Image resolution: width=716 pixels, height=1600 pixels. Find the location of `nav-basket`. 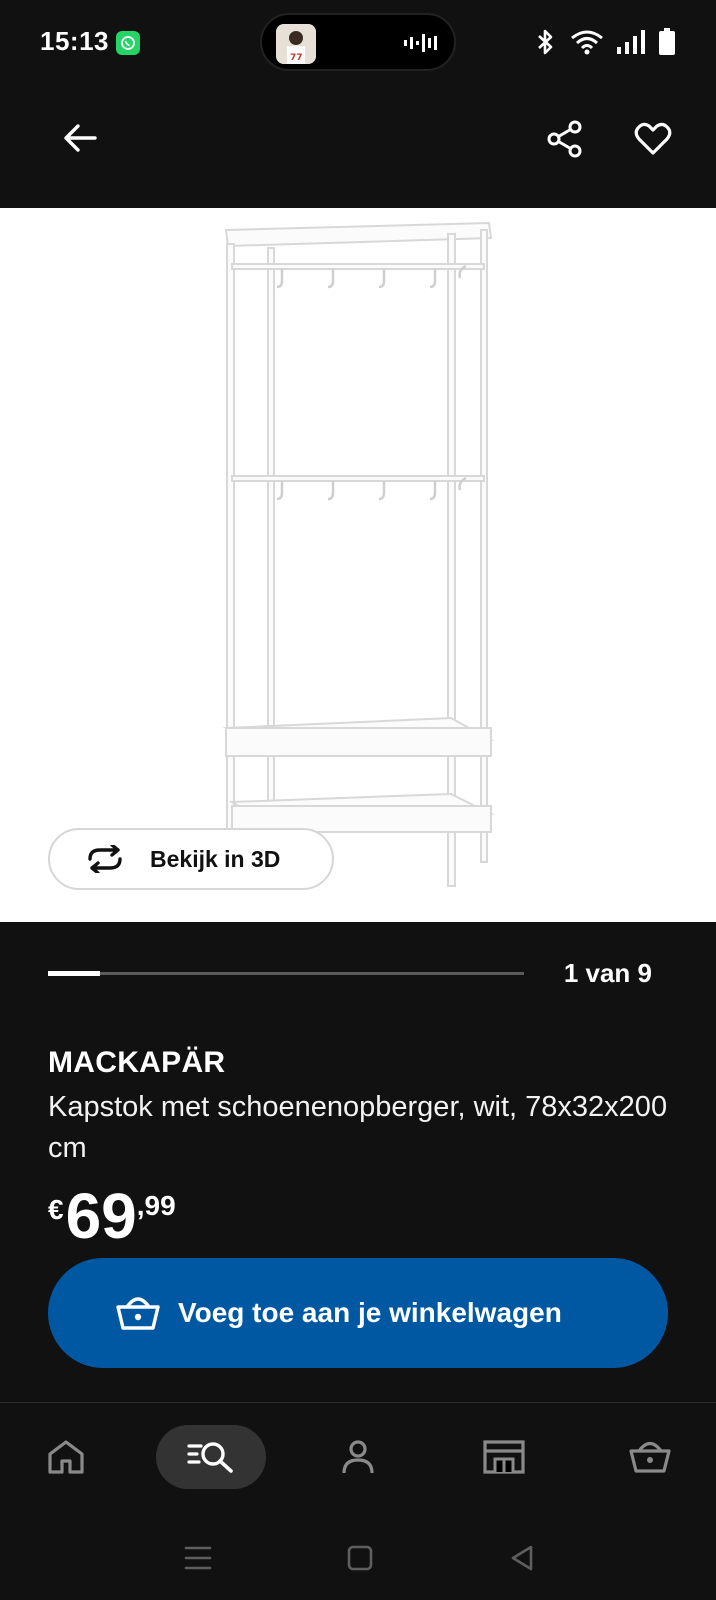

nav-basket is located at coordinates (650, 1457).